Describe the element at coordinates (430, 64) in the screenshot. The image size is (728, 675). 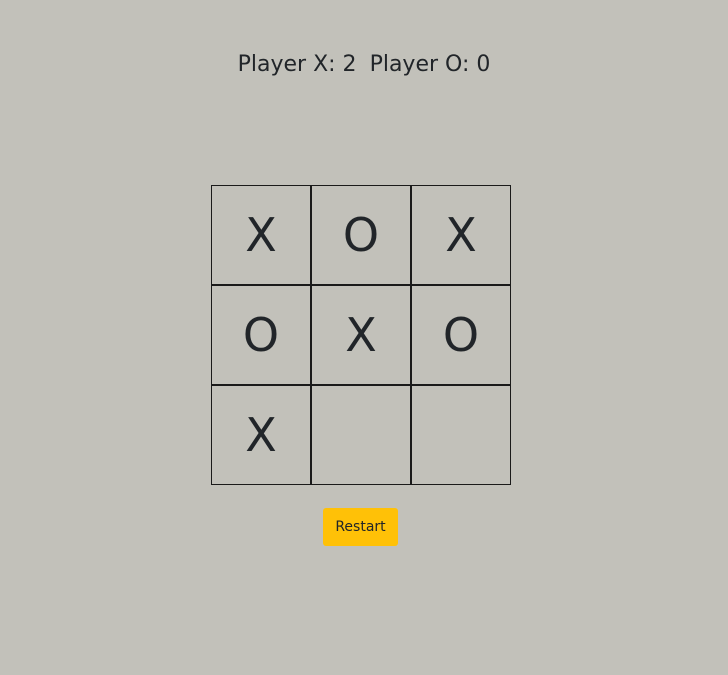
I see `player-o-score: Player O: 0` at that location.